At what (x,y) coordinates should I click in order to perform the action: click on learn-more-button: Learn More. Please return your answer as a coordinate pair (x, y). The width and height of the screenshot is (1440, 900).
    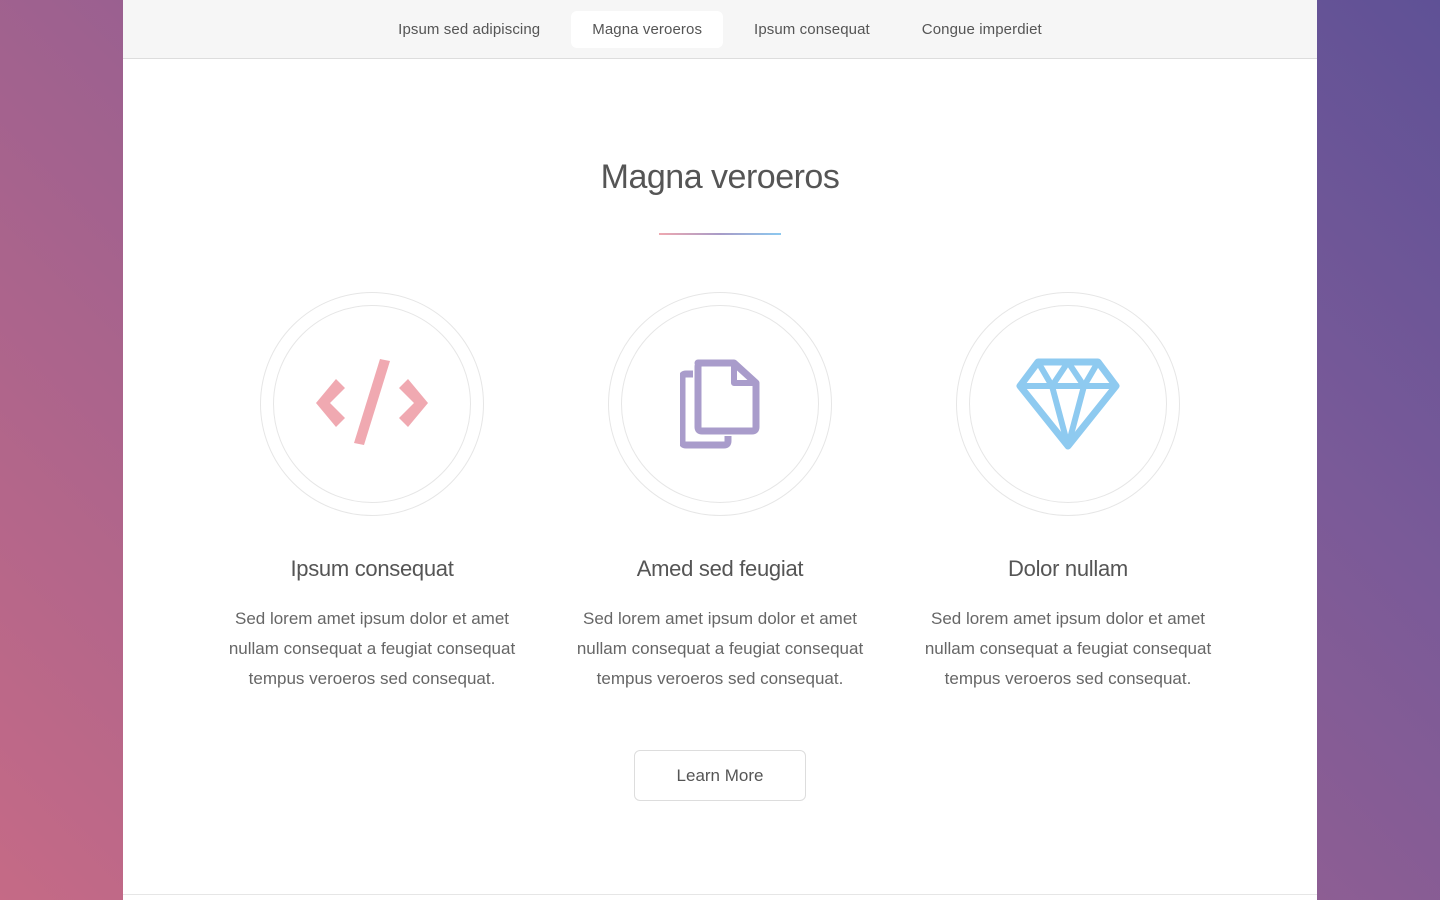
    Looking at the image, I should click on (720, 775).